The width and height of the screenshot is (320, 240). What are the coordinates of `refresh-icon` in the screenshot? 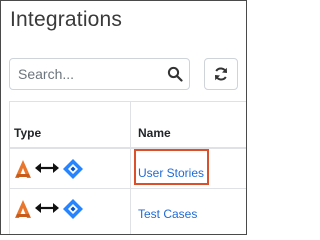 It's located at (221, 74).